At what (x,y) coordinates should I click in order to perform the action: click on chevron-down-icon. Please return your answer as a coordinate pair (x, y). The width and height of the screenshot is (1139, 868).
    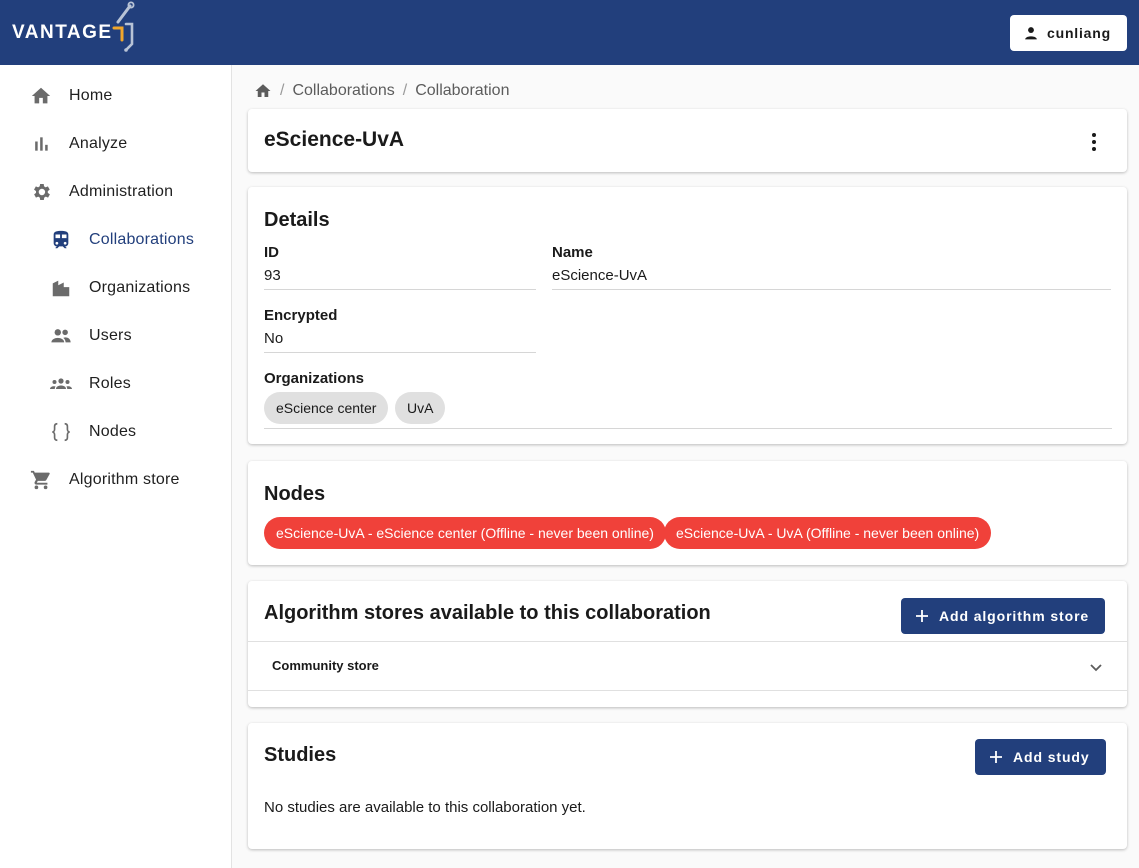
    Looking at the image, I should click on (1096, 669).